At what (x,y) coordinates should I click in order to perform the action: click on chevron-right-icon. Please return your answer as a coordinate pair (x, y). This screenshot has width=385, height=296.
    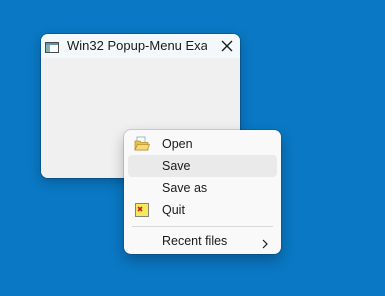
    Looking at the image, I should click on (265, 242).